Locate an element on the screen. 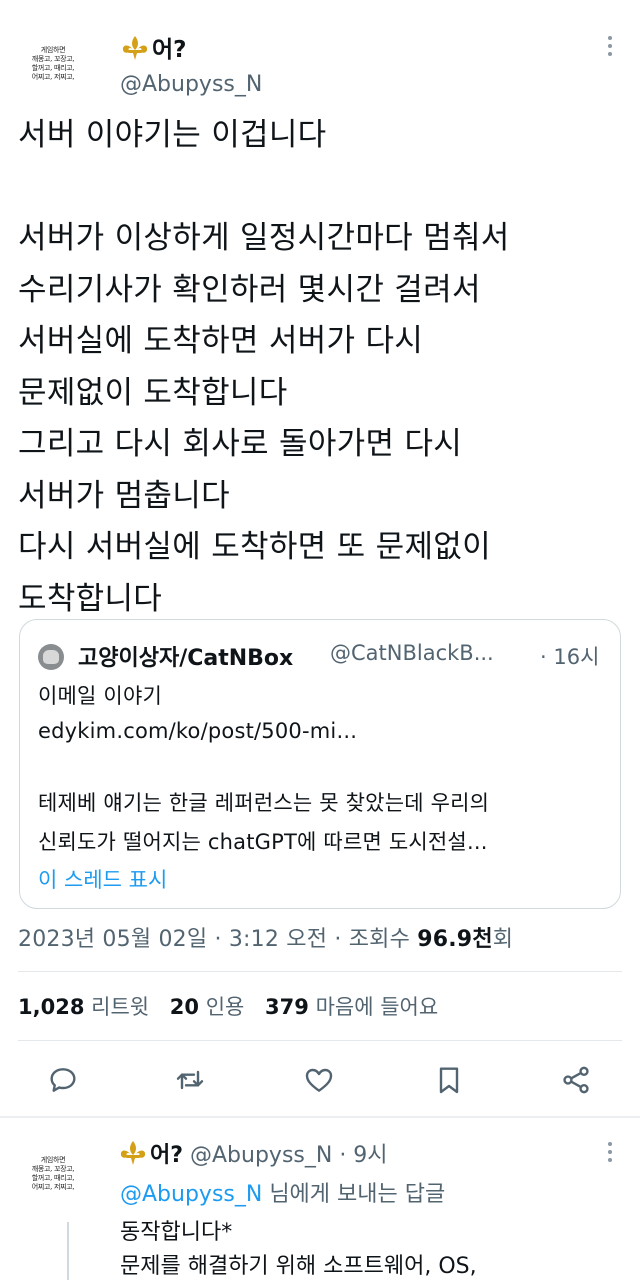  share-icon is located at coordinates (576, 1080).